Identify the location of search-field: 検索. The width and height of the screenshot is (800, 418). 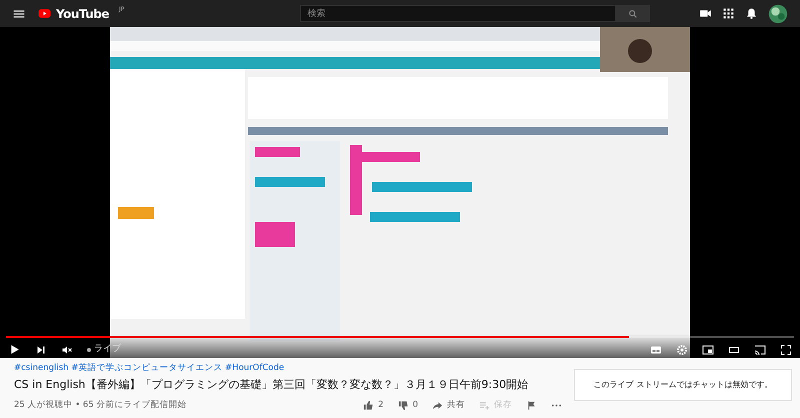
(458, 13).